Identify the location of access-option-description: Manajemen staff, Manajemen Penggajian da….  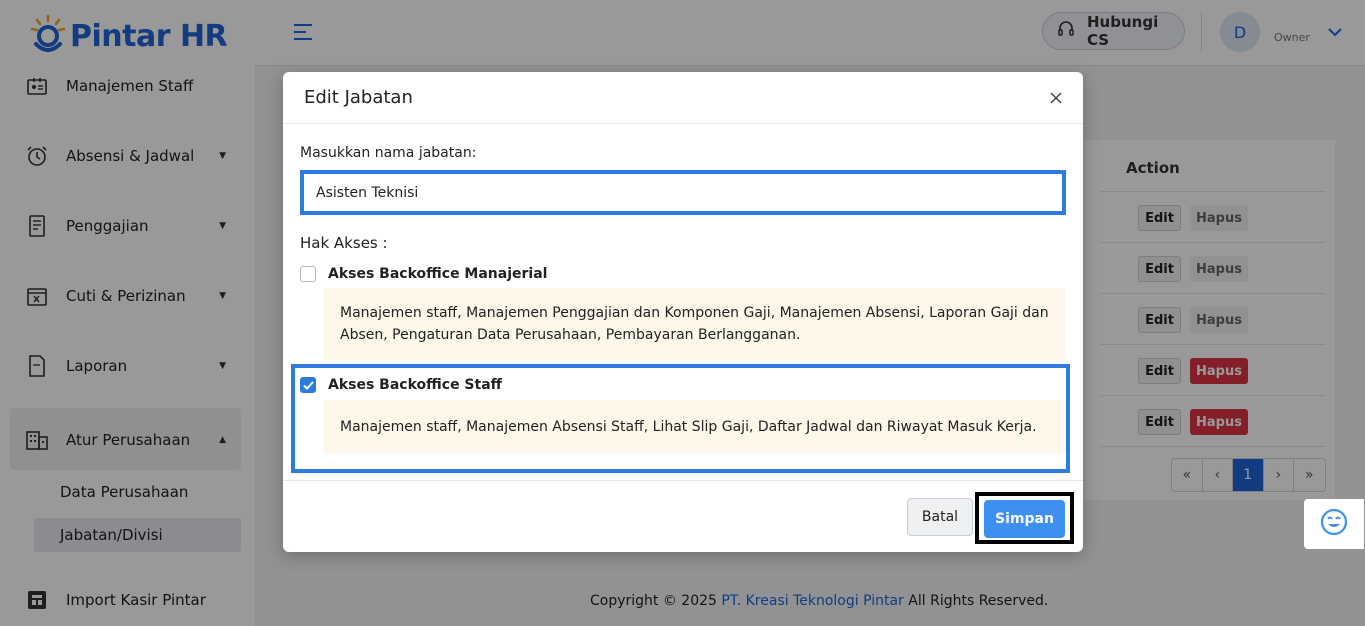
(695, 324).